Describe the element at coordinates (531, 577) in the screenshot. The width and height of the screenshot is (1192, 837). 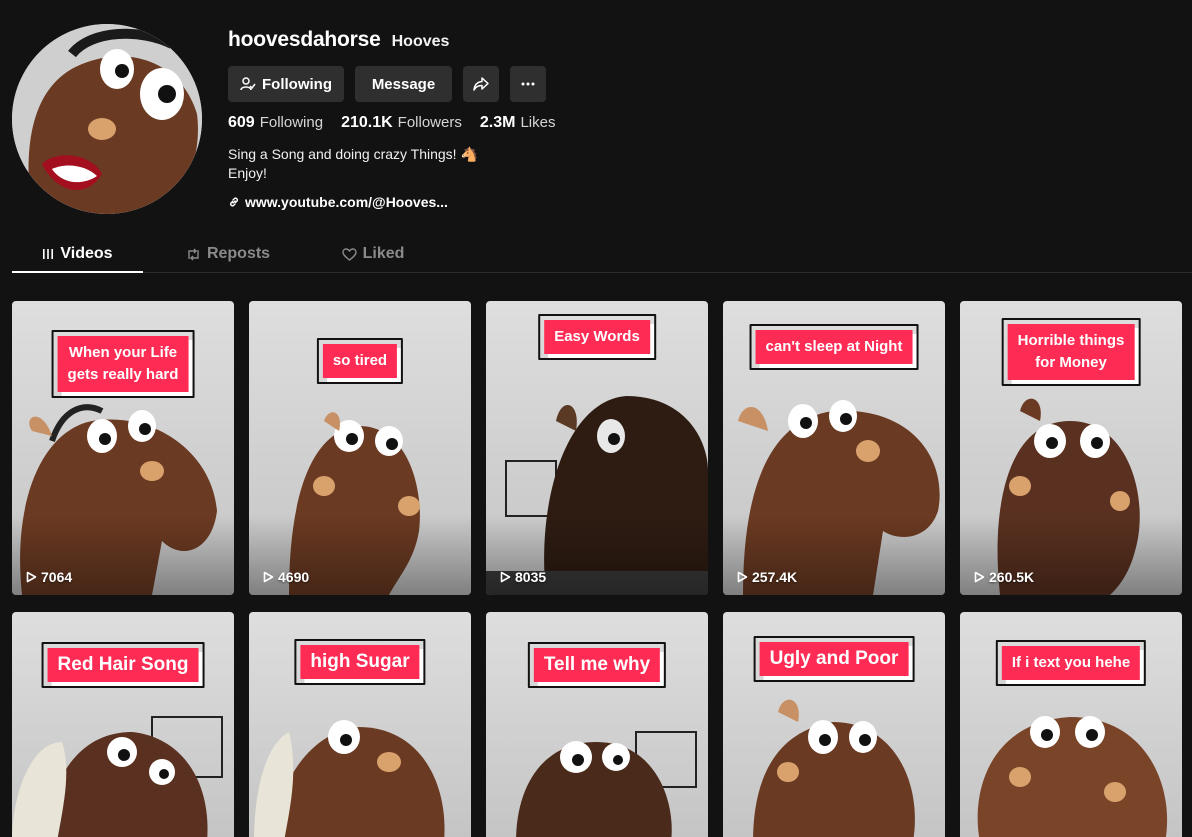
I see `view-count-text: 8035` at that location.